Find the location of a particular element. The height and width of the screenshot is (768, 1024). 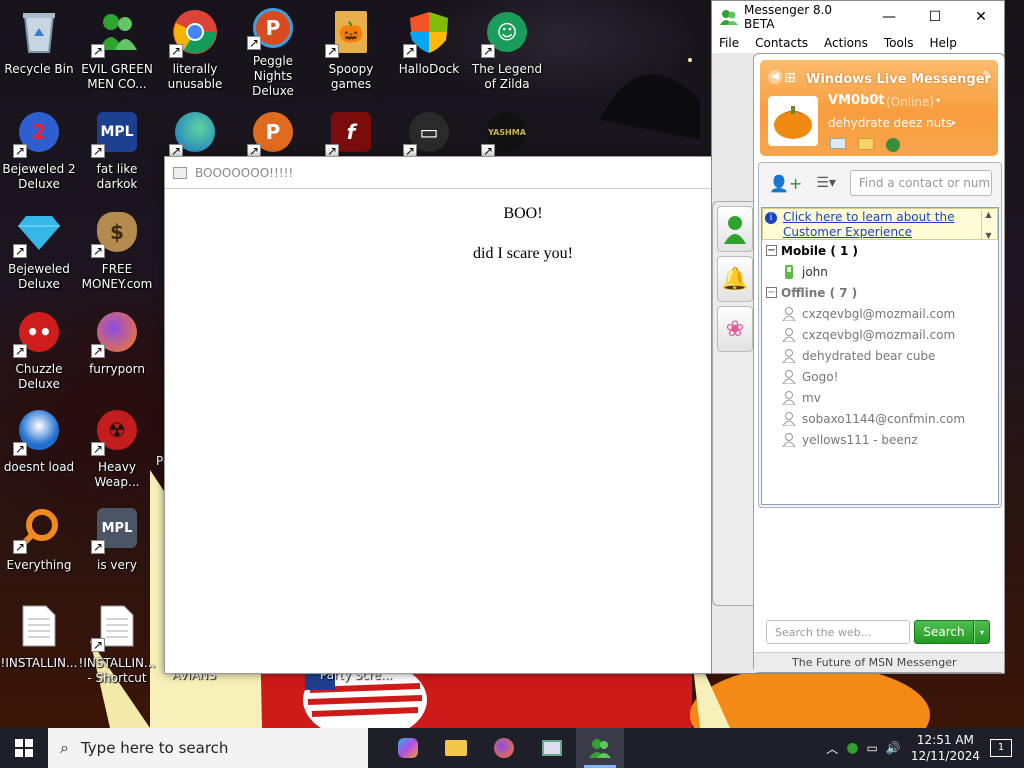

add-contact-icon: 👤+ is located at coordinates (785, 183).